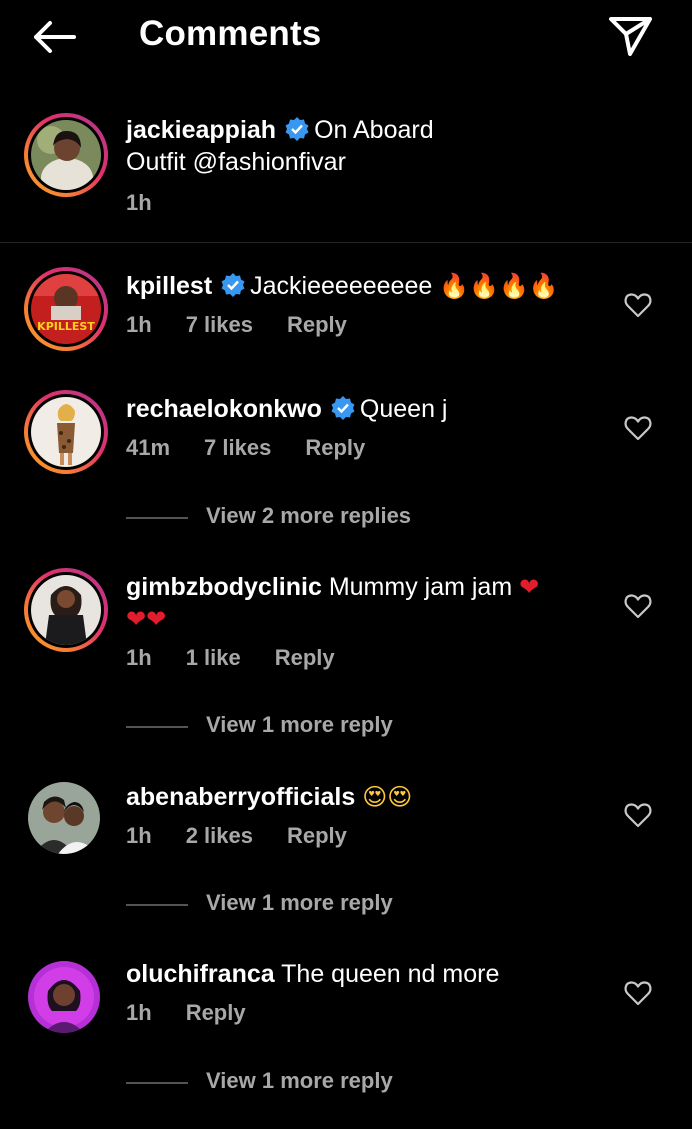  I want to click on comment-likes: 1 like, so click(213, 657).